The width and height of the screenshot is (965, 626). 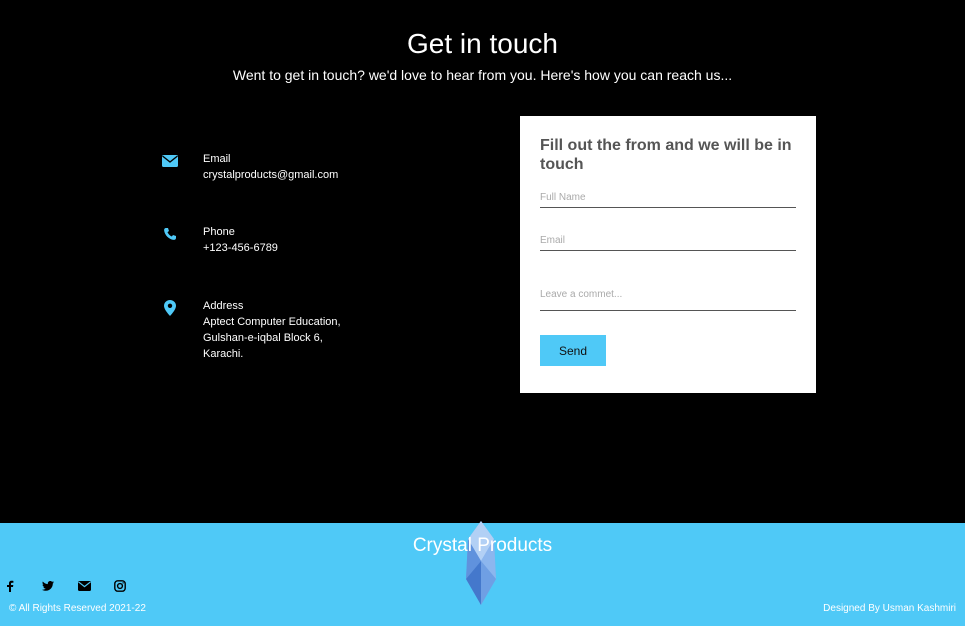 I want to click on comment-input, so click(x=668, y=294).